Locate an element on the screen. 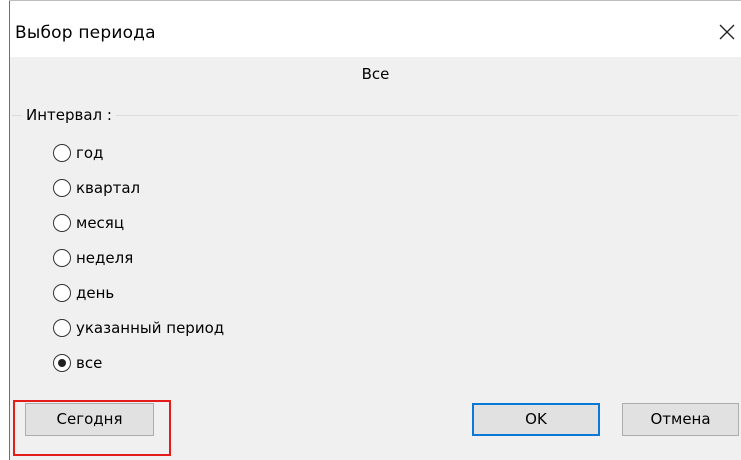 The width and height of the screenshot is (741, 460). radio-custom-period: указанный период is located at coordinates (138, 328).